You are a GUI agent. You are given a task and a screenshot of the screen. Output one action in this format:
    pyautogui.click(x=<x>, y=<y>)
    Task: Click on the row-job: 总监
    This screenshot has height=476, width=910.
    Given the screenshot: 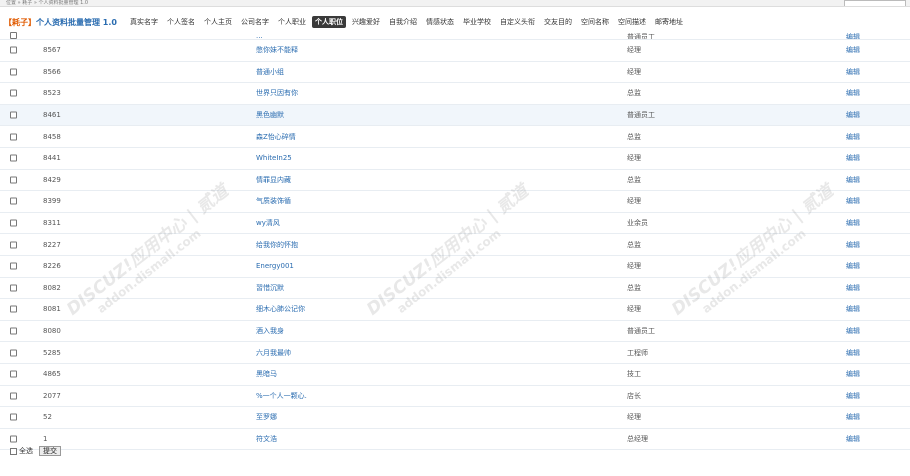 What is the action you would take?
    pyautogui.click(x=634, y=179)
    